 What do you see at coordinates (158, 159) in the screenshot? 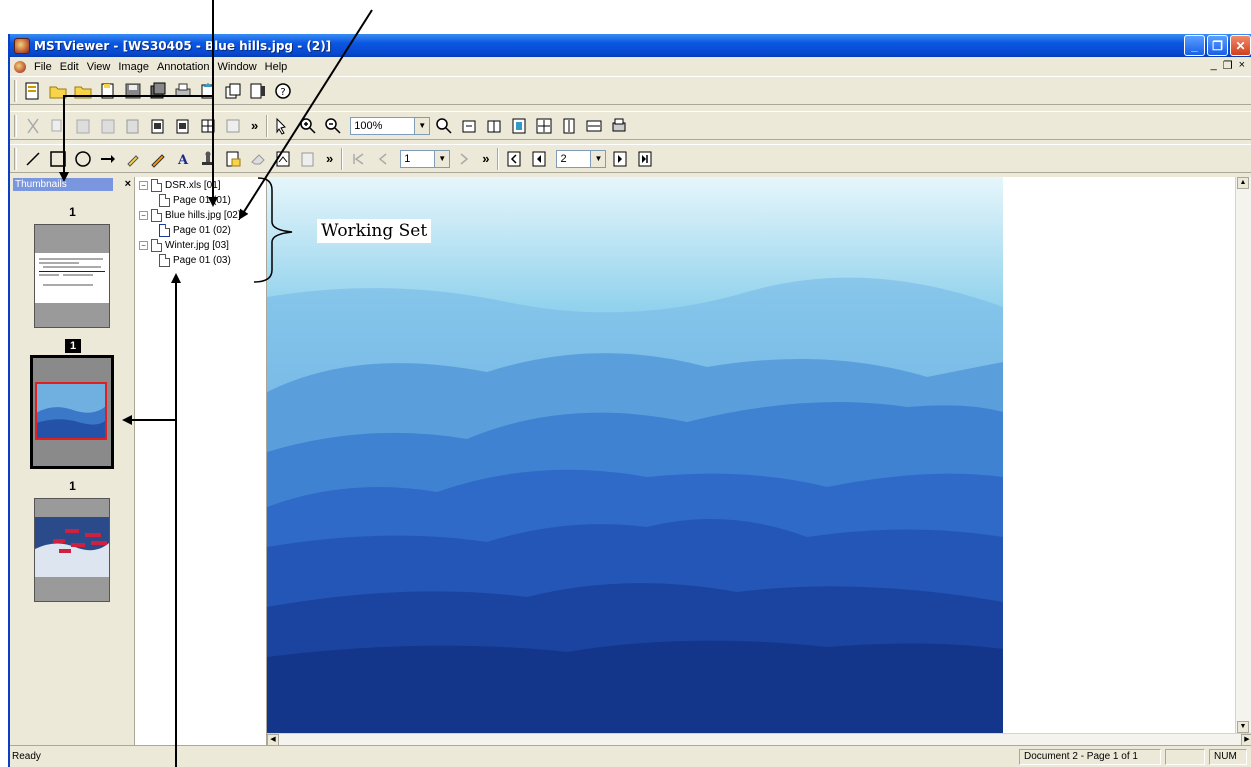
I see `pen-tool-icon` at bounding box center [158, 159].